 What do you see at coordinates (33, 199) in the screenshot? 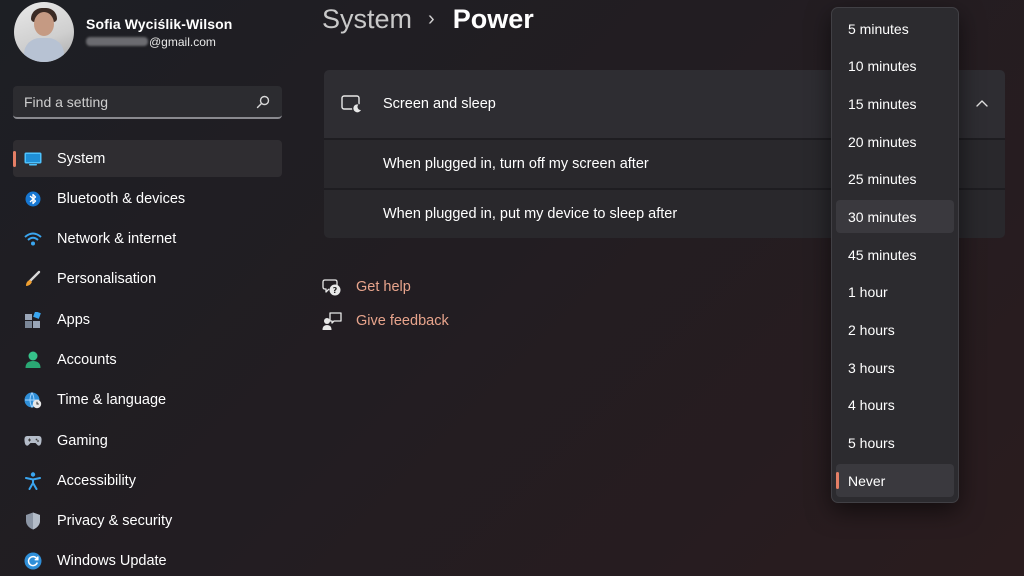
I see `bluetooth-icon` at bounding box center [33, 199].